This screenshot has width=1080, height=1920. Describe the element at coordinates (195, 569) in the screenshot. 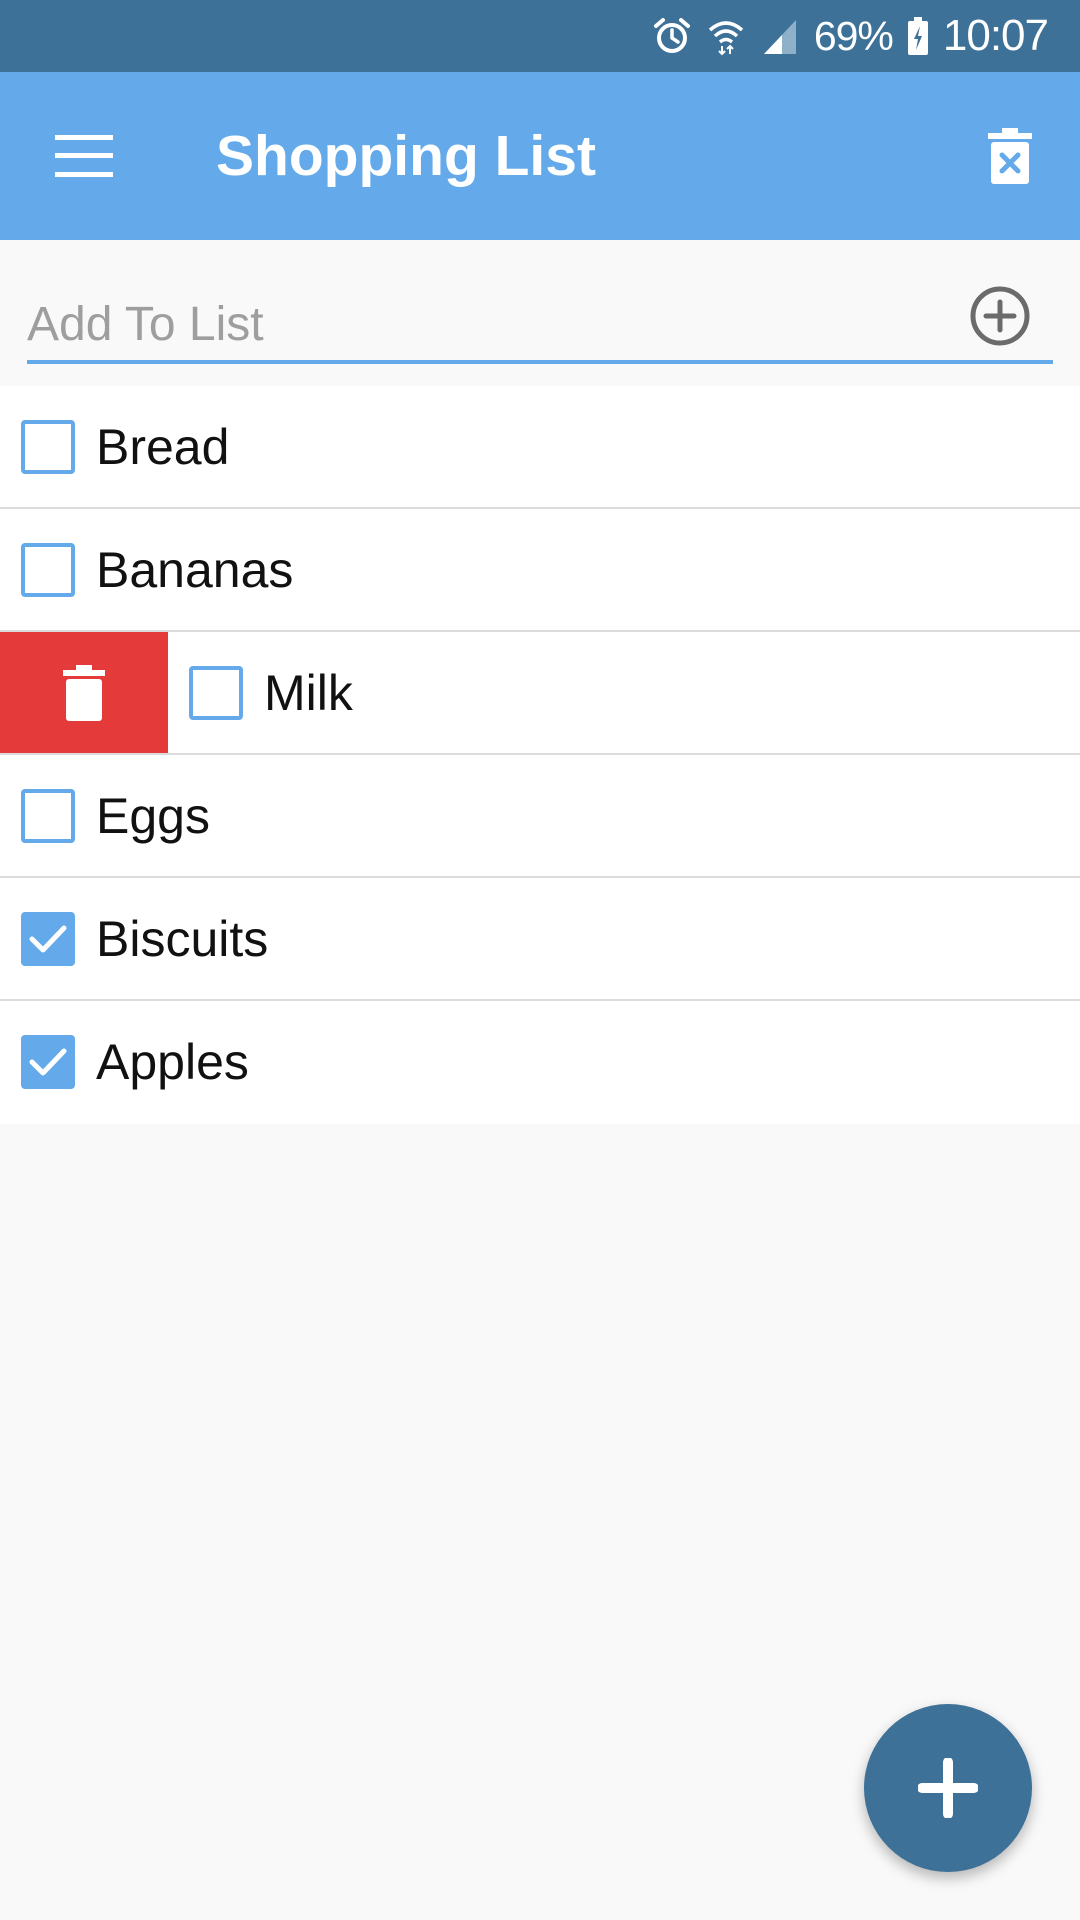

I see `item-label: Bananas` at that location.